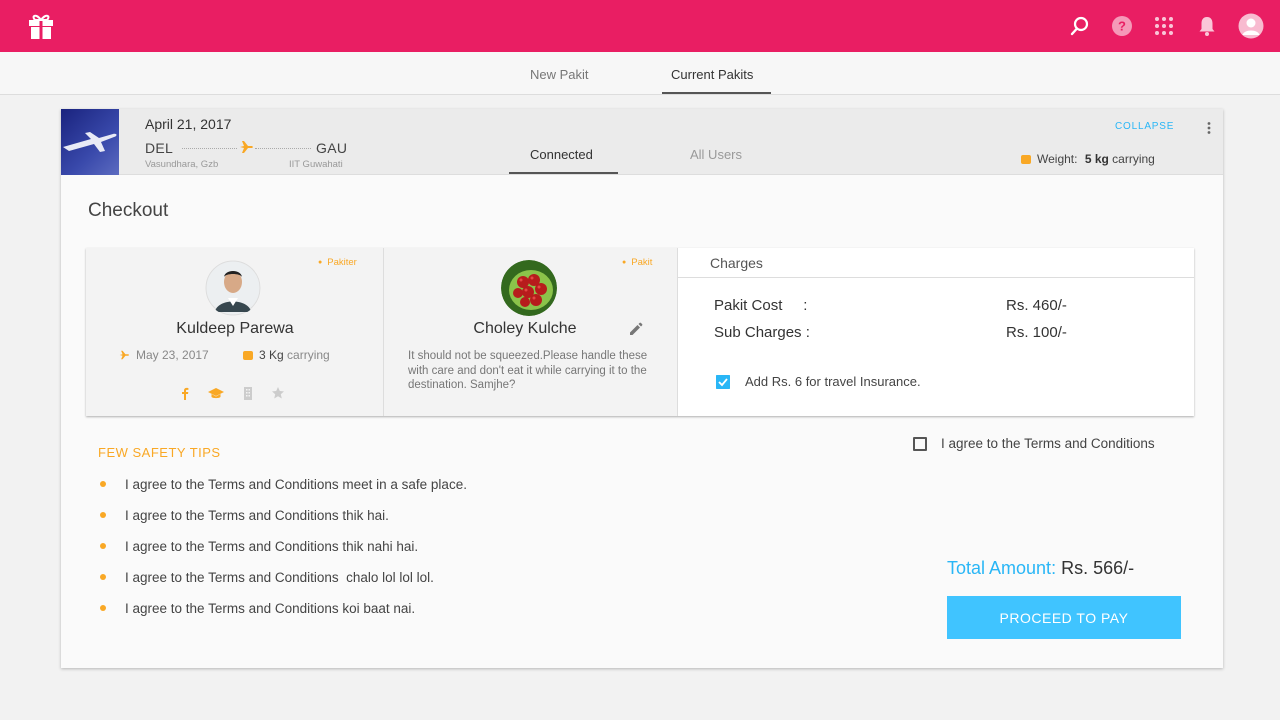 This screenshot has width=1280, height=720. Describe the element at coordinates (637, 262) in the screenshot. I see `pakit-tag: Pakit` at that location.